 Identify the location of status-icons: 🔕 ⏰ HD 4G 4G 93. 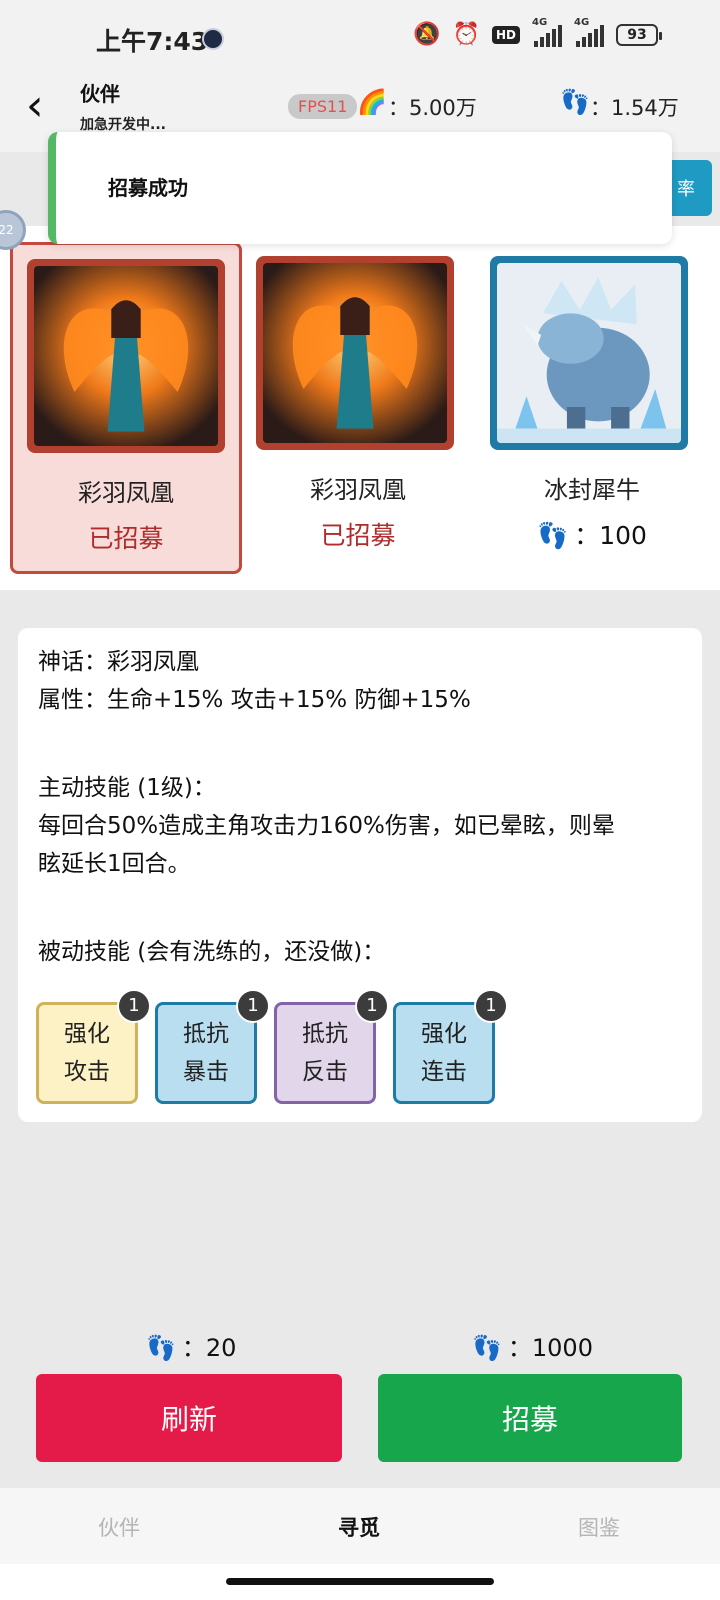
(537, 32).